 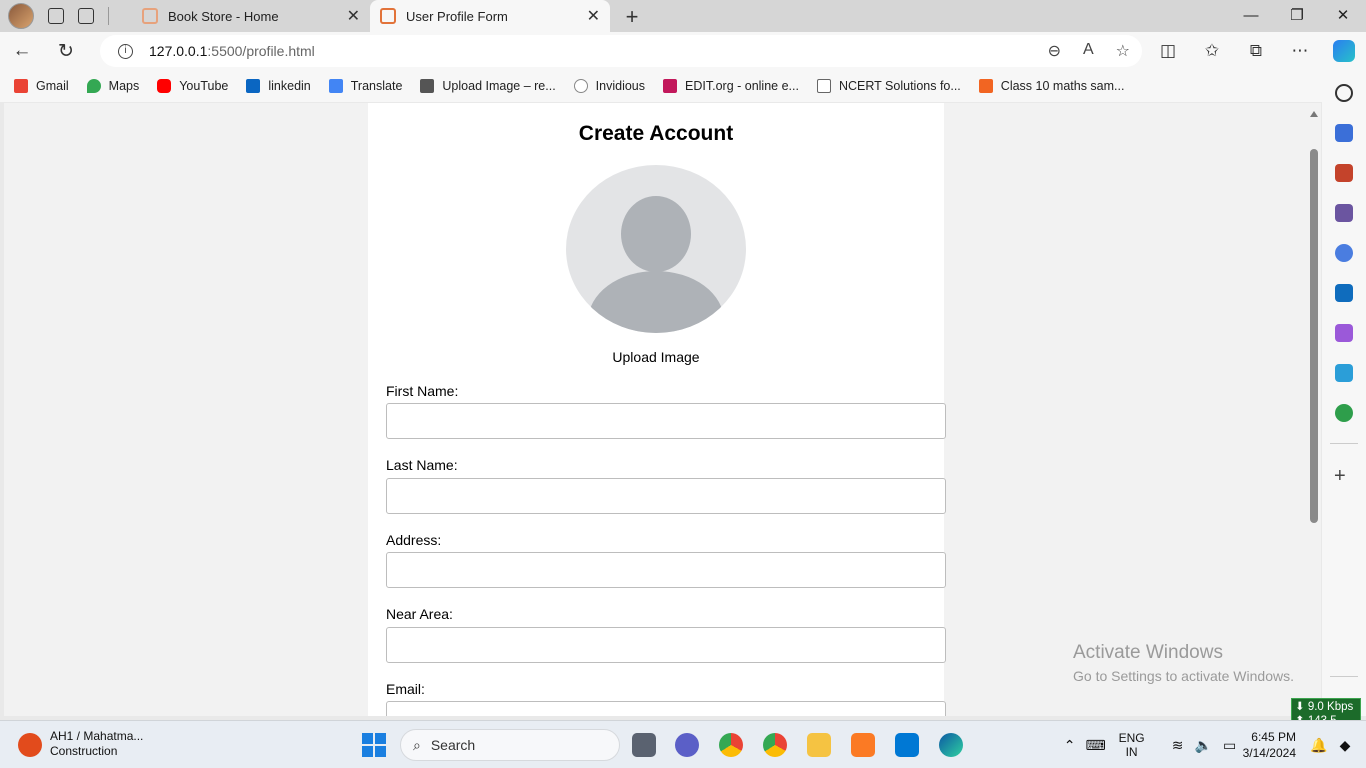 What do you see at coordinates (1344, 393) in the screenshot?
I see `edge-sidebar: +` at bounding box center [1344, 393].